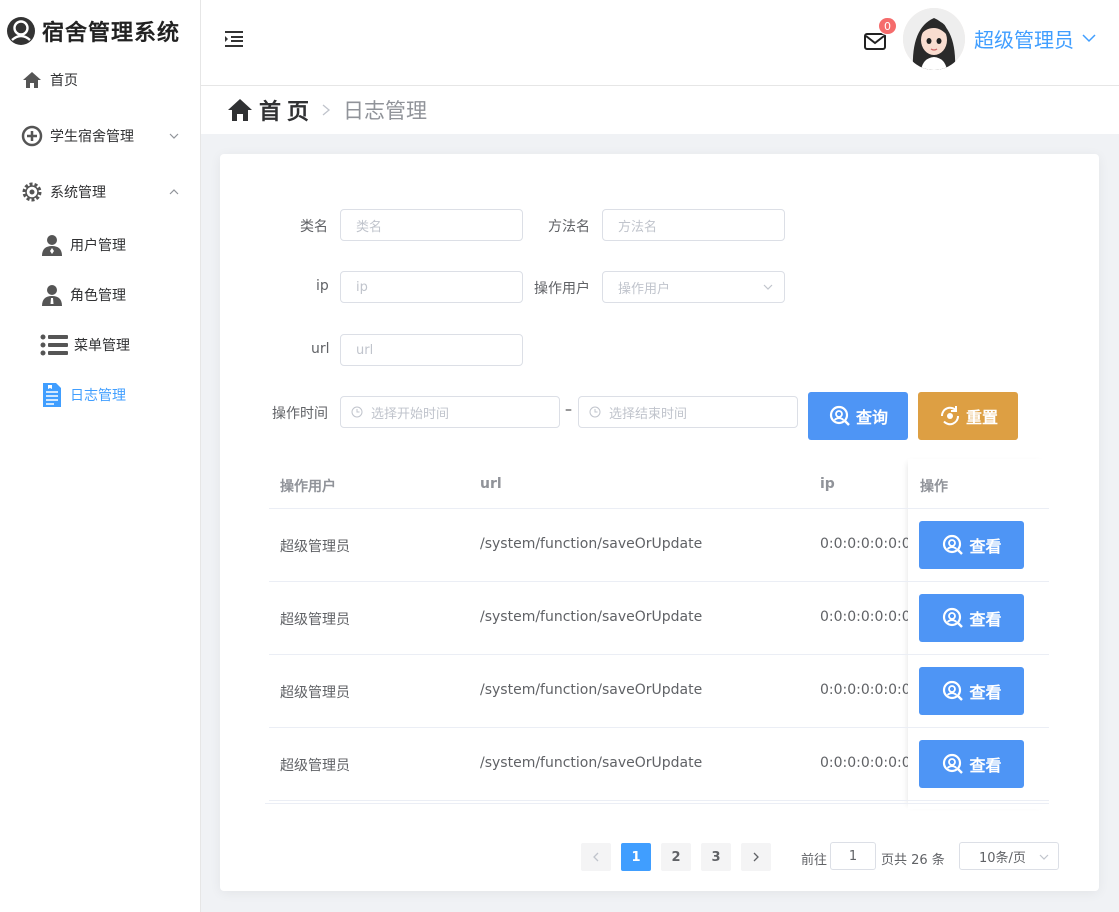 The width and height of the screenshot is (1119, 912). I want to click on list-icon, so click(54, 345).